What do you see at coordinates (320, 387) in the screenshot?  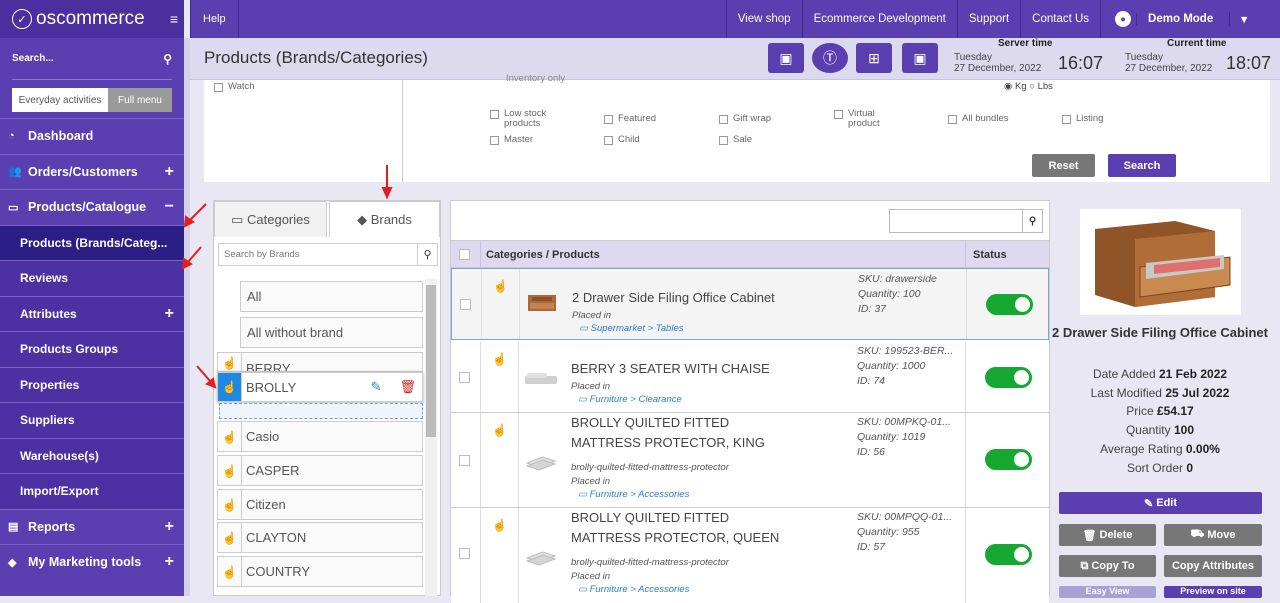 I see `brand-item-dragging: ☝ BROLLY ✎ 🗑` at bounding box center [320, 387].